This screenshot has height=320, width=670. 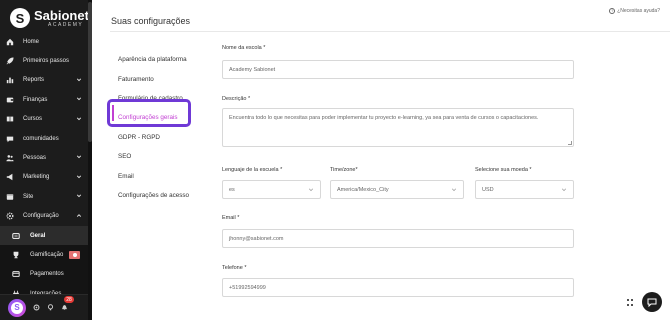 I want to click on language-label: Lenguaje de la escuela *, so click(x=252, y=170).